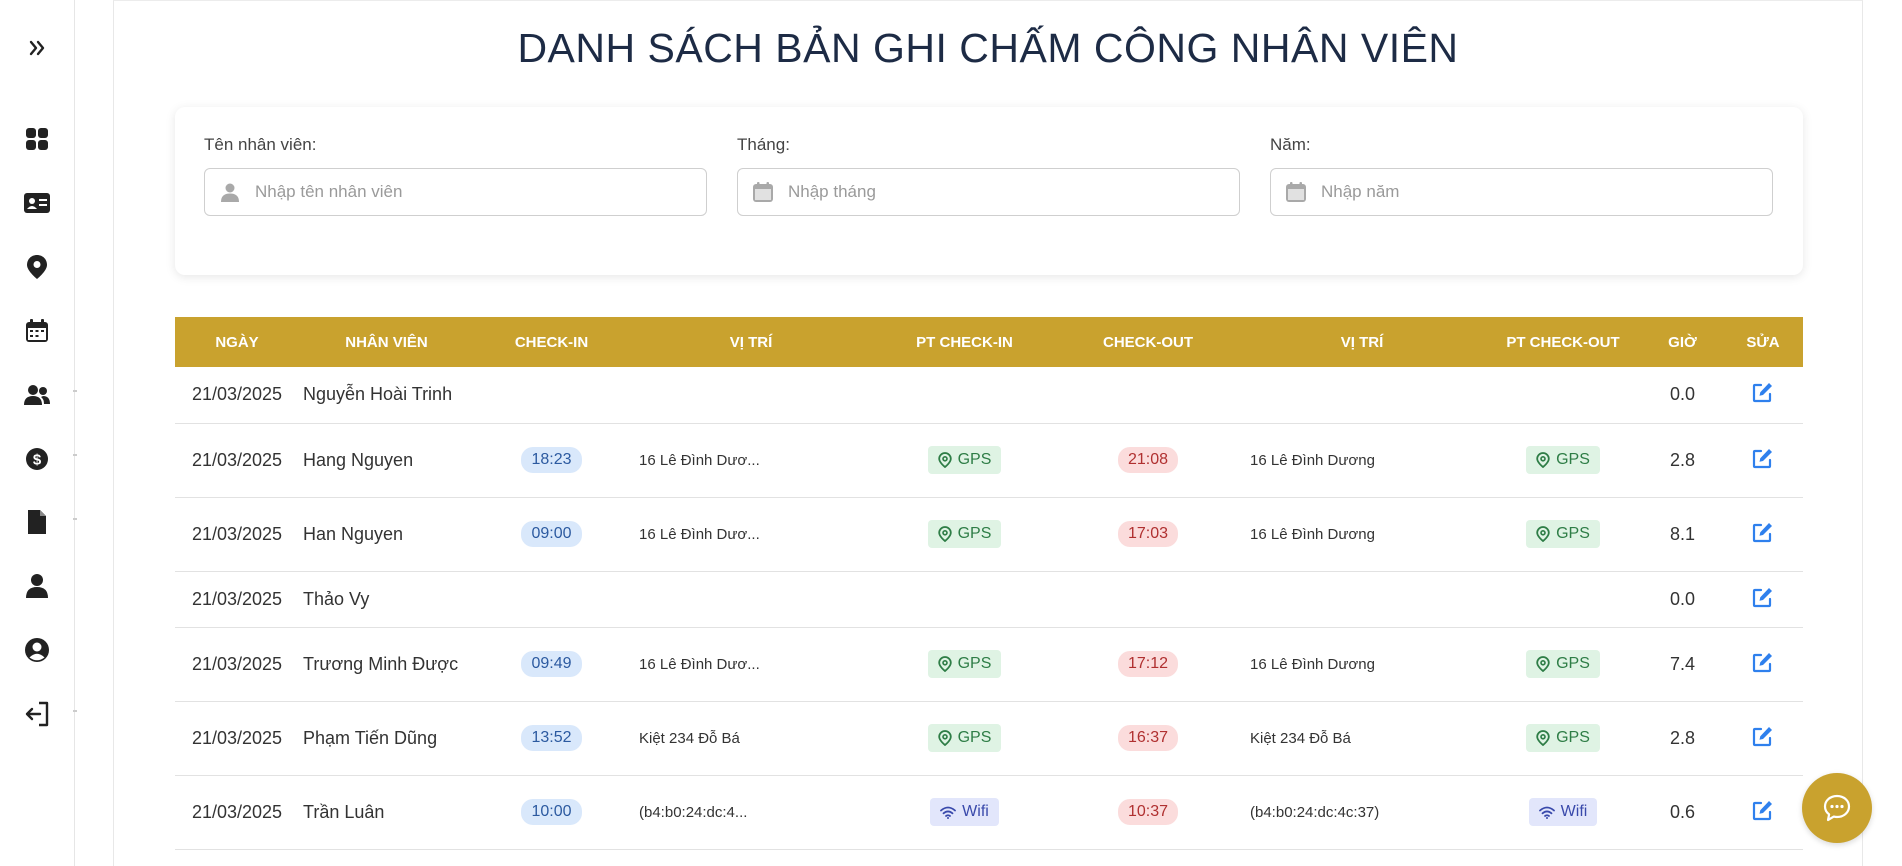 The width and height of the screenshot is (1902, 866). Describe the element at coordinates (1521, 175) in the screenshot. I see `year-filter: Năm:` at that location.